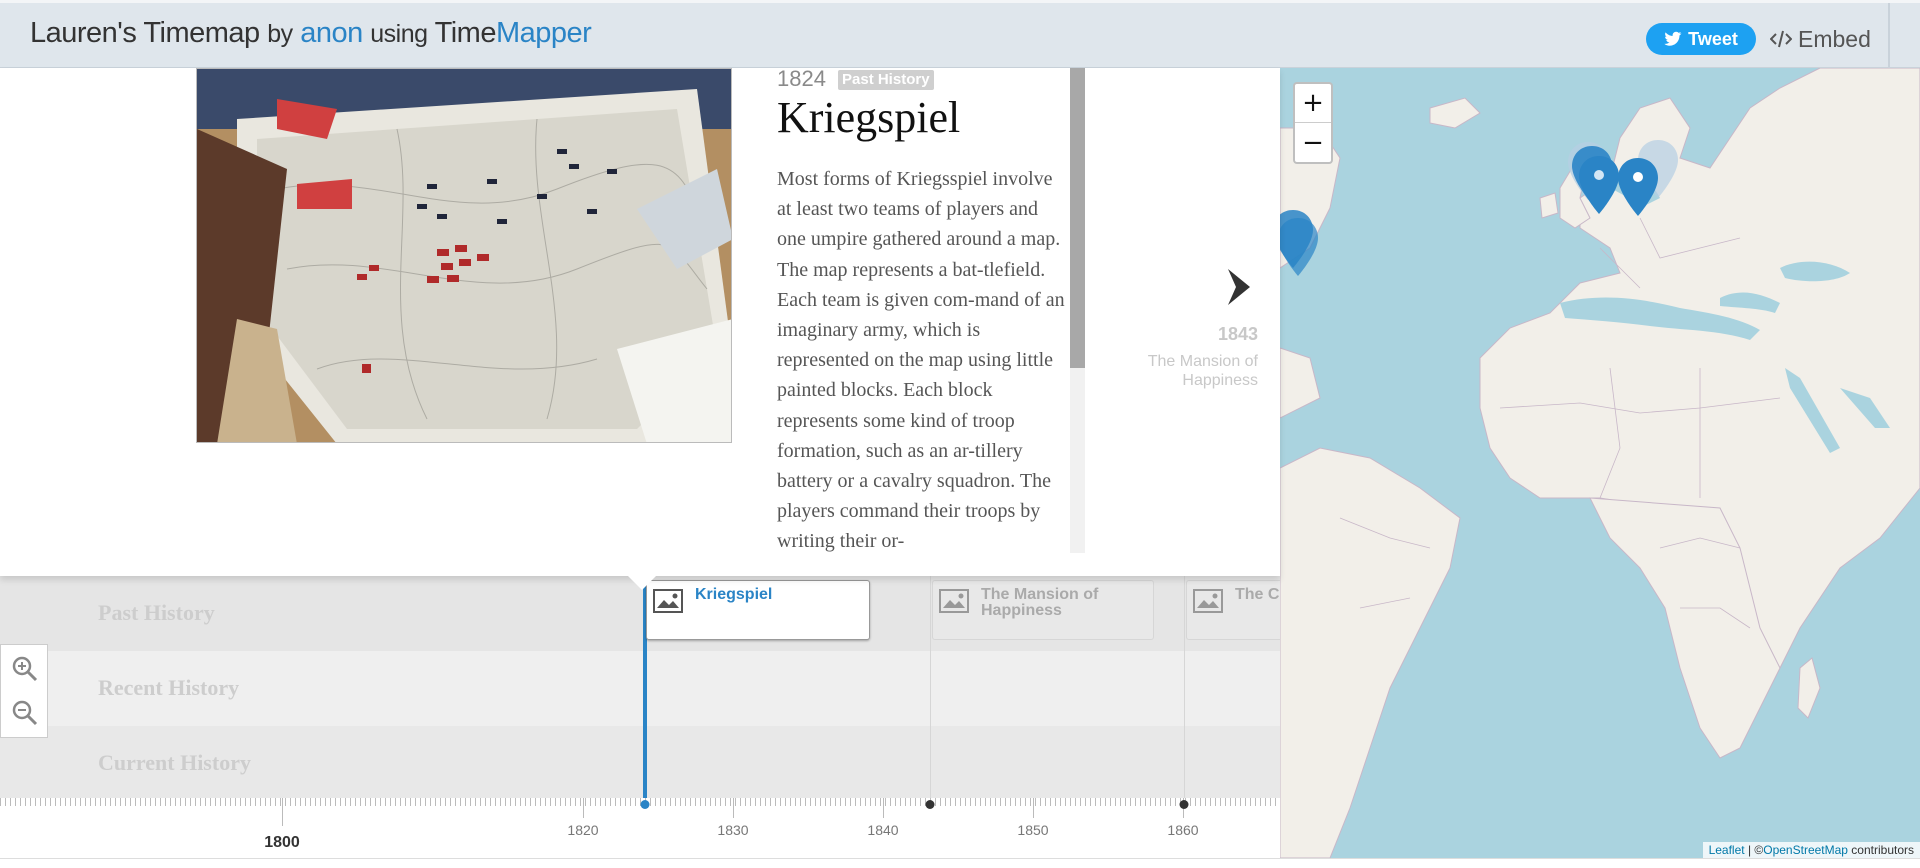 The height and width of the screenshot is (868, 1920). Describe the element at coordinates (1179, 334) in the screenshot. I see `next-event-year: 1843` at that location.